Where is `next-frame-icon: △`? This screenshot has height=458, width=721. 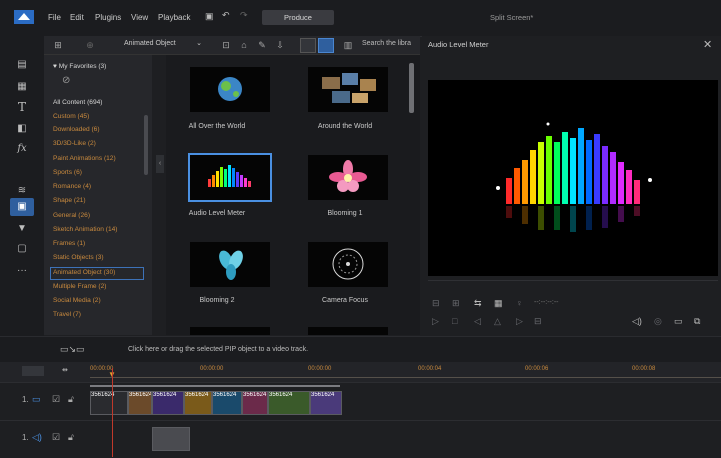
next-frame-icon: △ is located at coordinates (497, 321).